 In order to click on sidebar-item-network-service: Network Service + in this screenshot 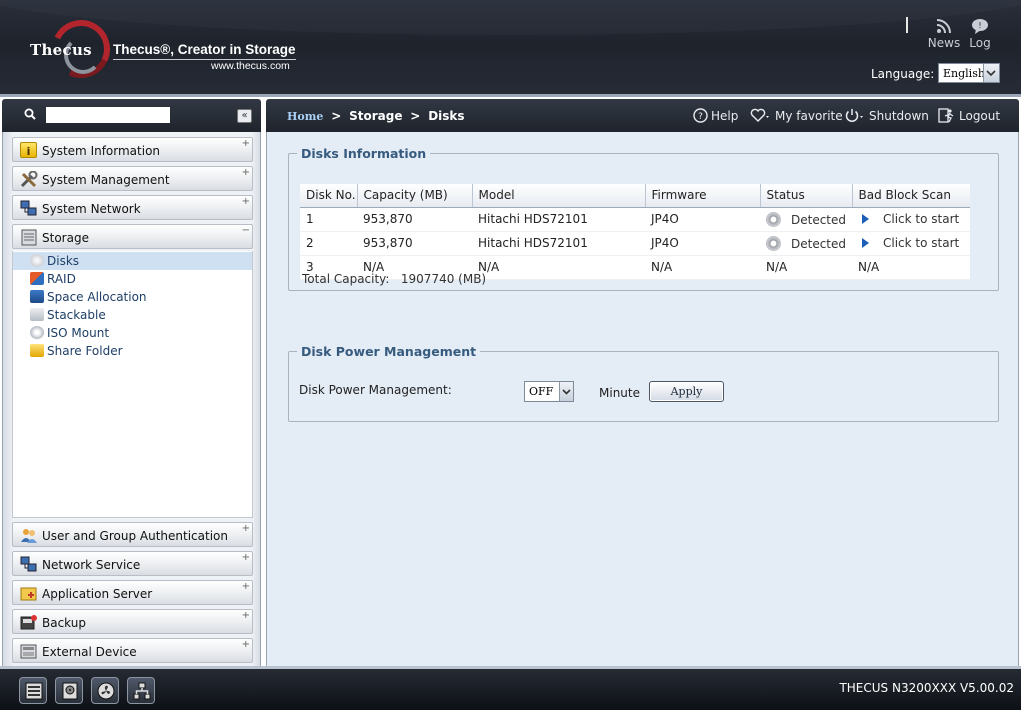, I will do `click(132, 563)`.